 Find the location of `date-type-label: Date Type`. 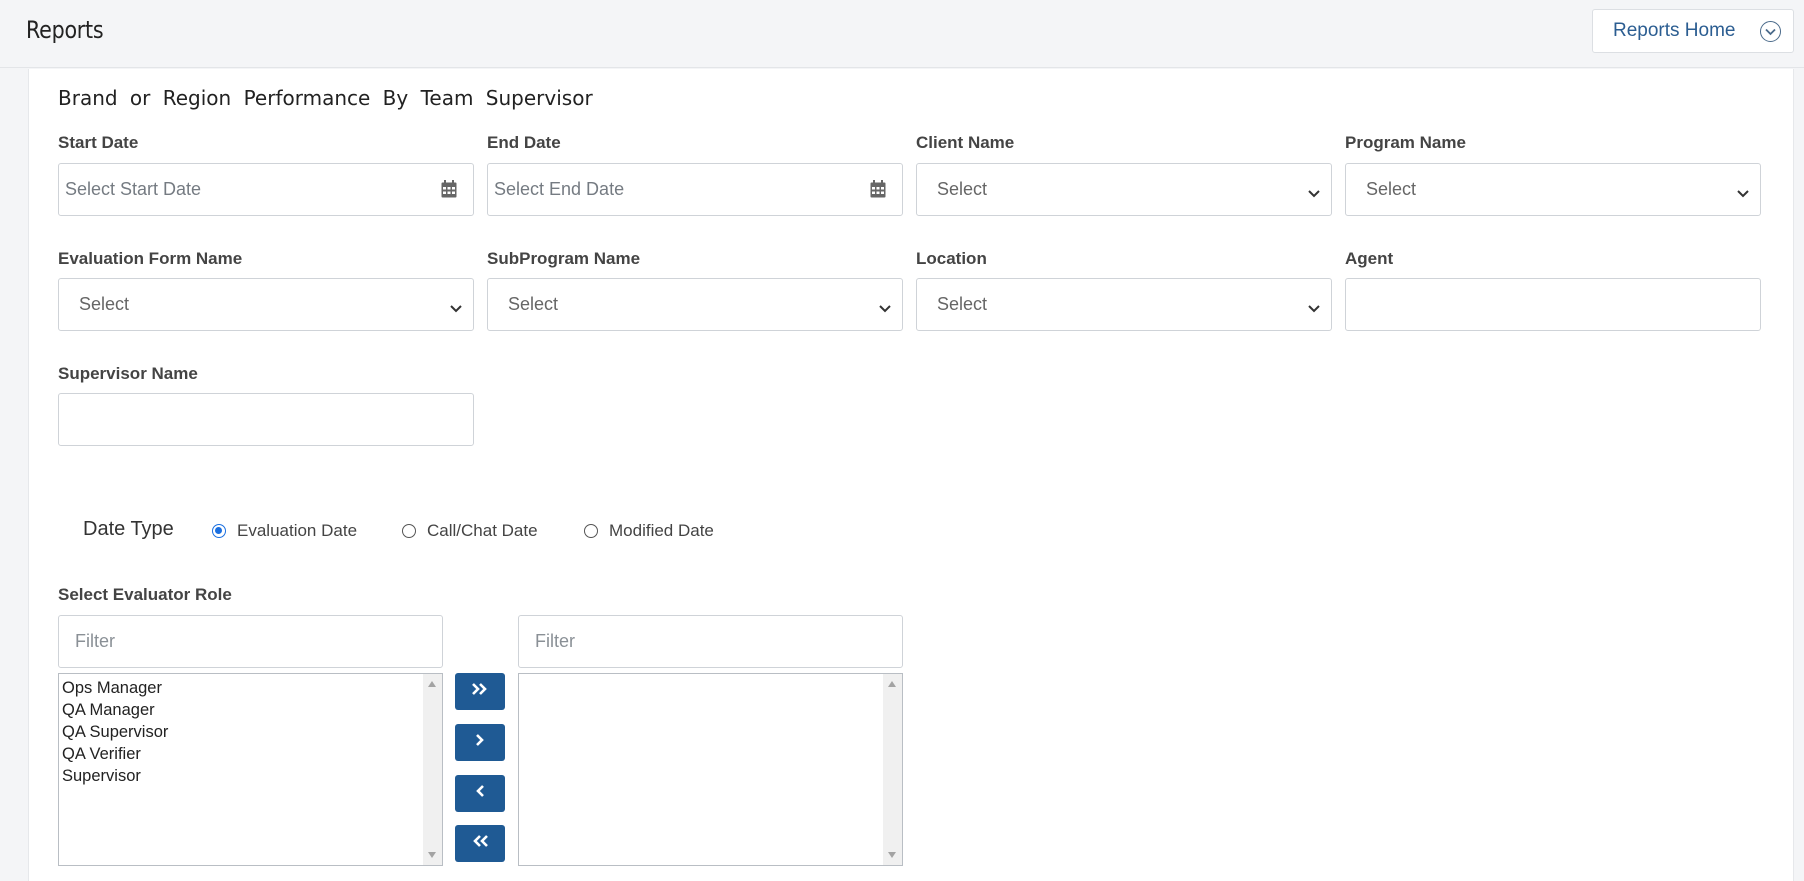

date-type-label: Date Type is located at coordinates (128, 529).